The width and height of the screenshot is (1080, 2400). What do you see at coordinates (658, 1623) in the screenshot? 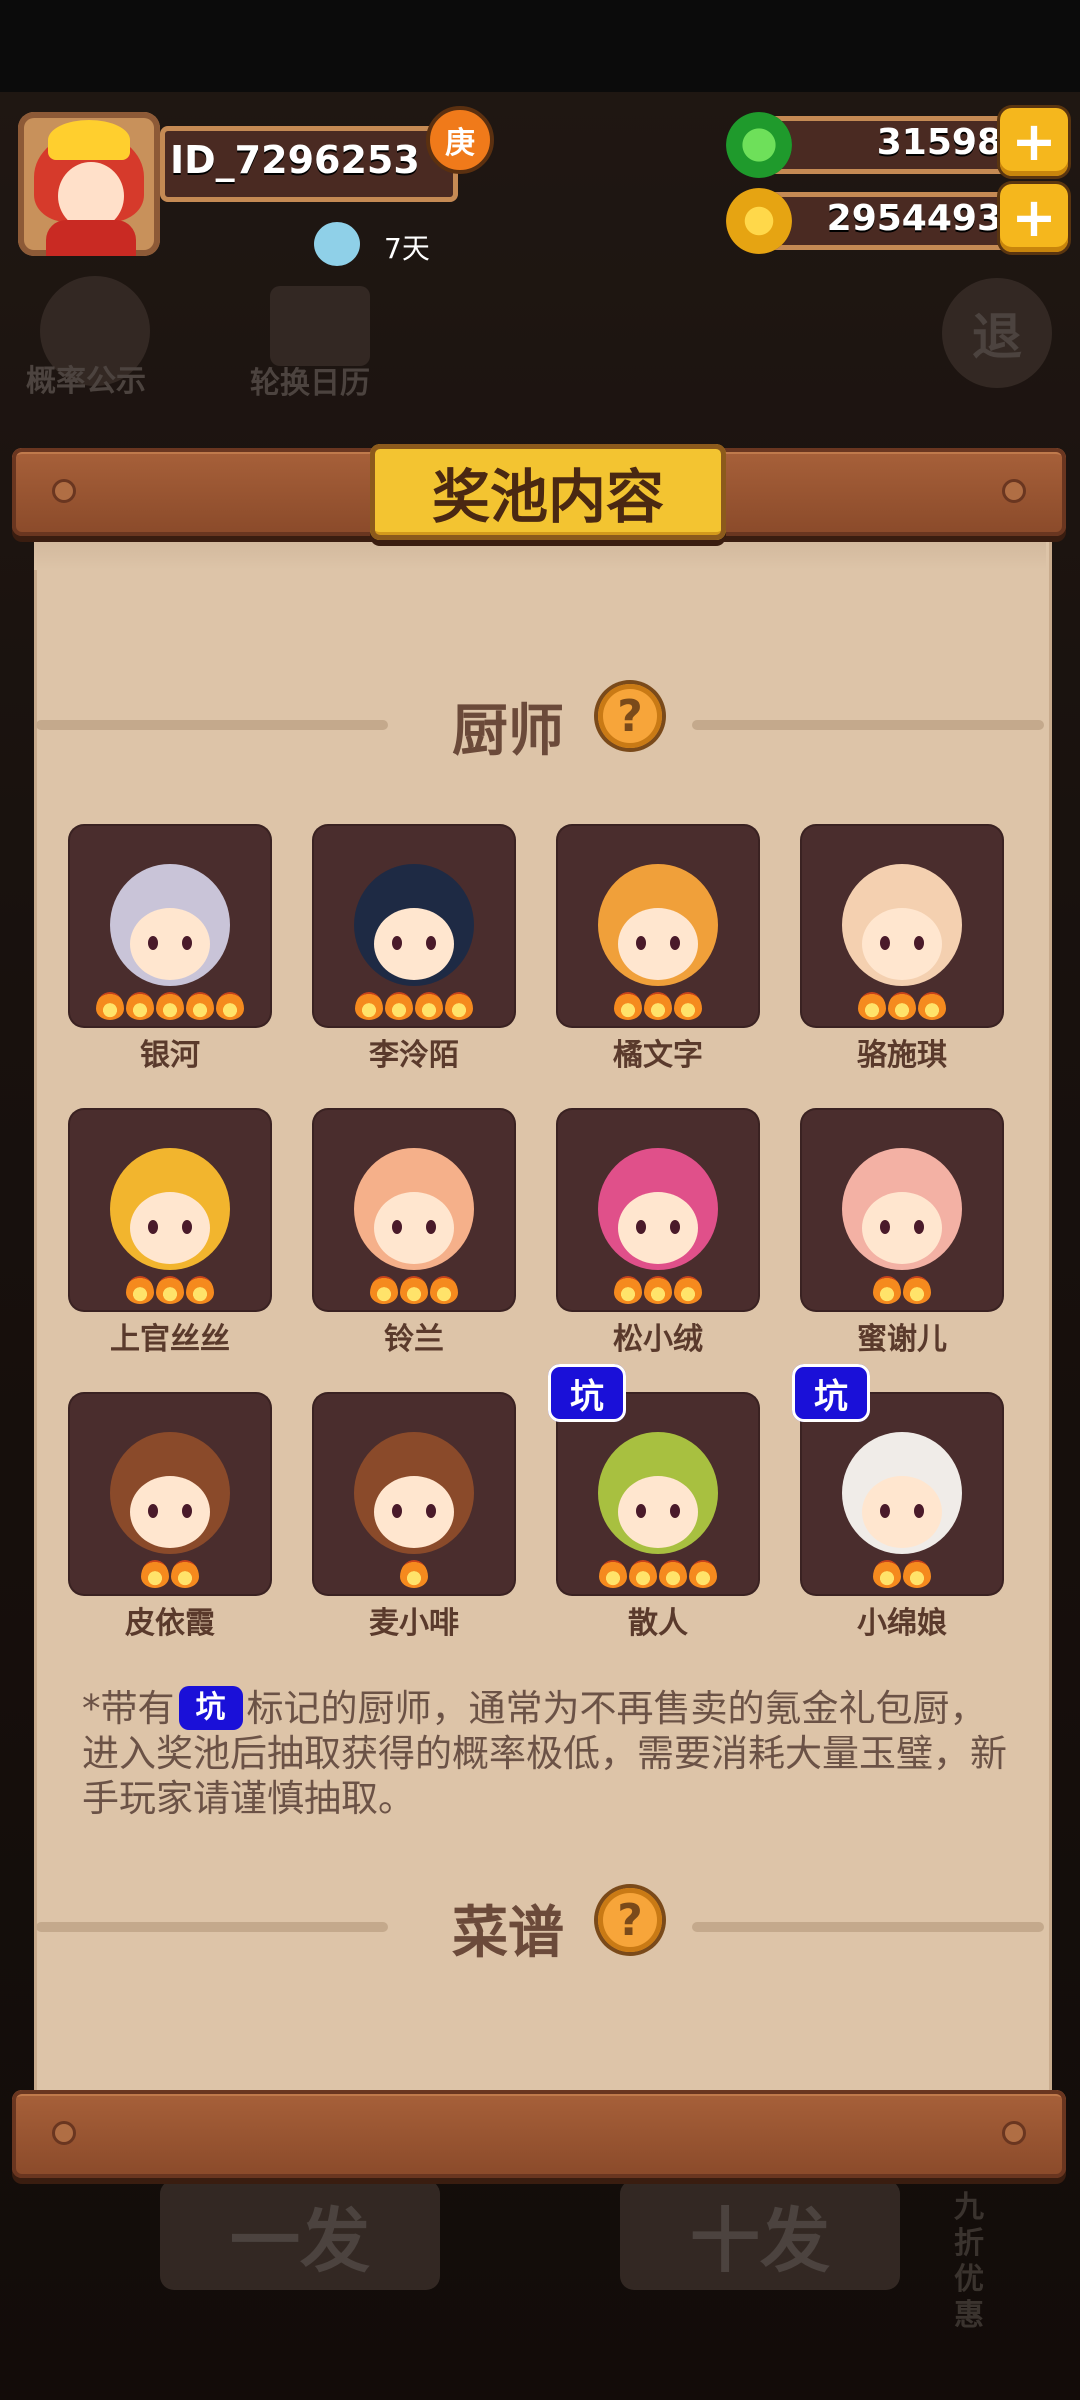
I see `chef-name: 散人` at bounding box center [658, 1623].